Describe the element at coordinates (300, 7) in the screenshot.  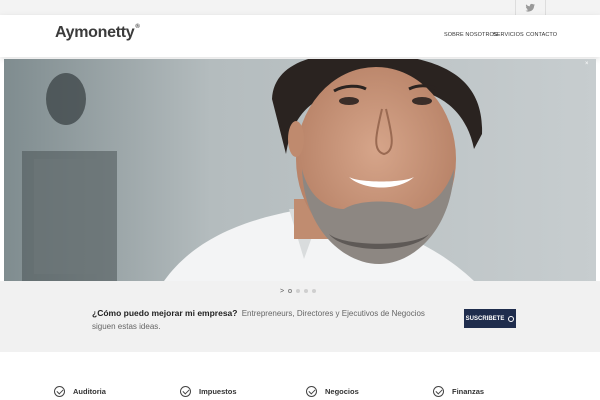
I see `top-bar` at that location.